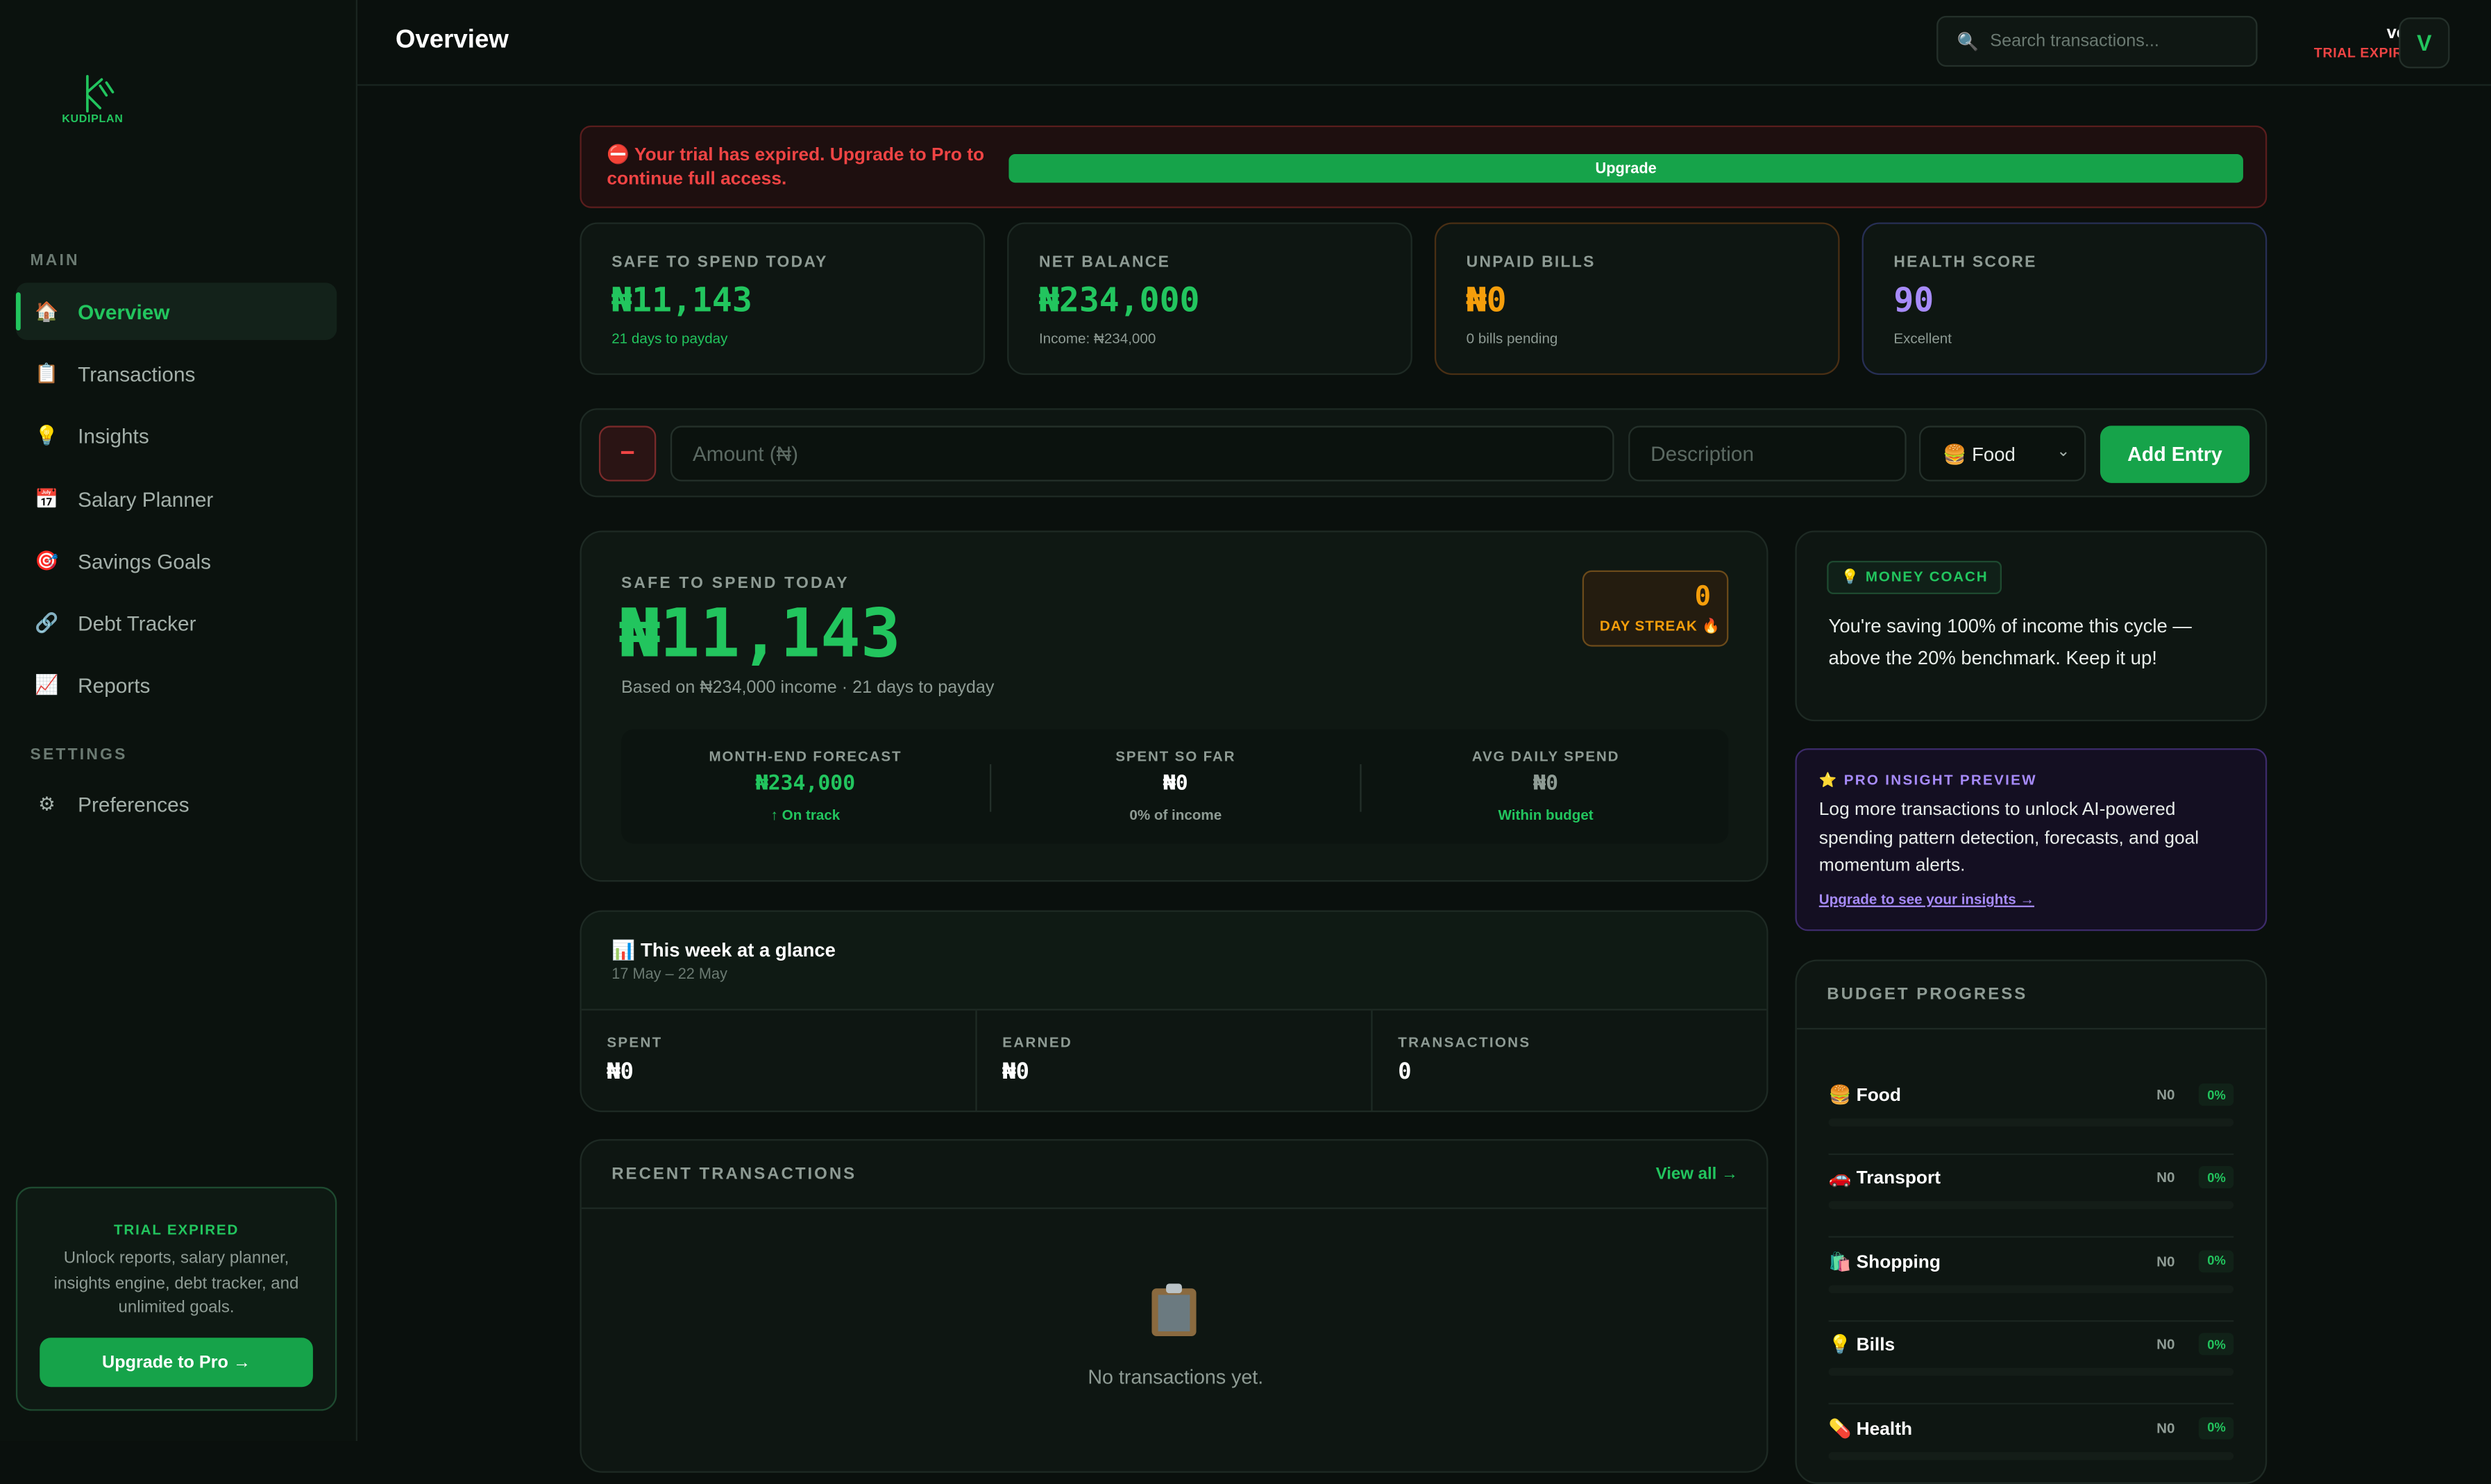 The image size is (2491, 1484). What do you see at coordinates (145, 560) in the screenshot?
I see `sidebar-item-label: Savings Goals` at bounding box center [145, 560].